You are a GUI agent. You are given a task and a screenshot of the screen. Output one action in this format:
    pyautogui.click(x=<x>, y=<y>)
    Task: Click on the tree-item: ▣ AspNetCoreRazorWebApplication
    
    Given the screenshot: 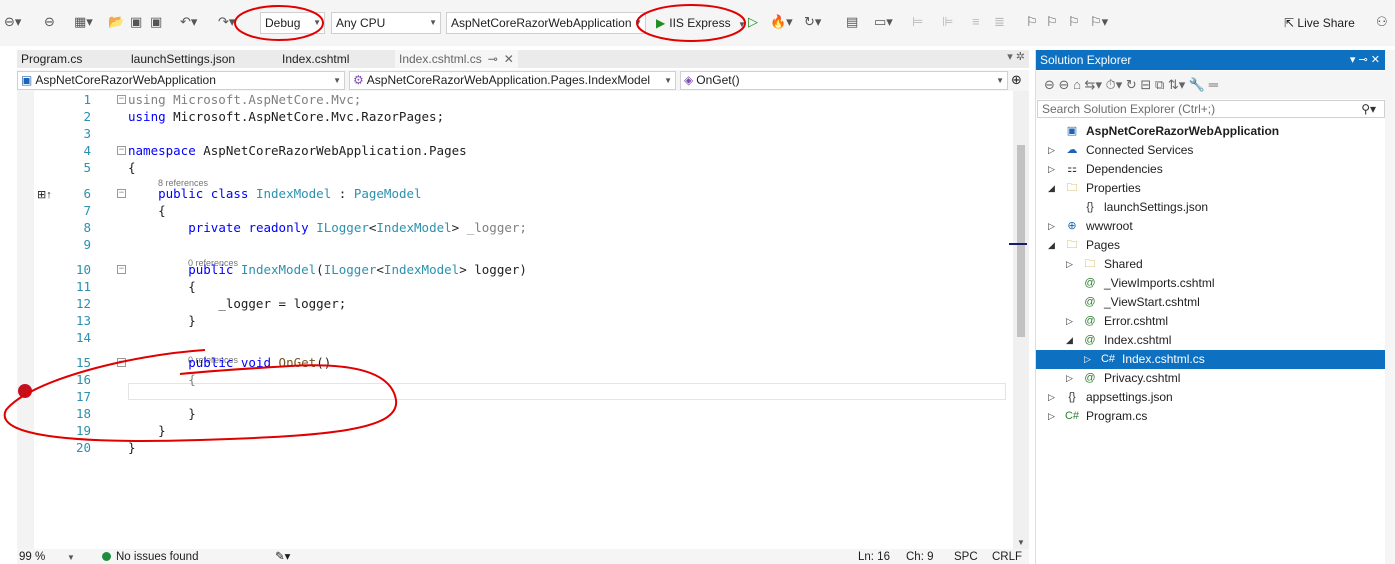 What is the action you would take?
    pyautogui.click(x=1210, y=131)
    